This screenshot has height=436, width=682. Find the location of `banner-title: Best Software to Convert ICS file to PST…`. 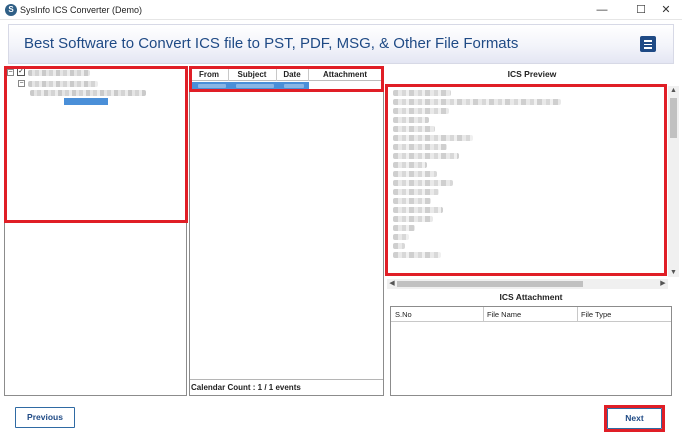

banner-title: Best Software to Convert ICS file to PST… is located at coordinates (271, 43).